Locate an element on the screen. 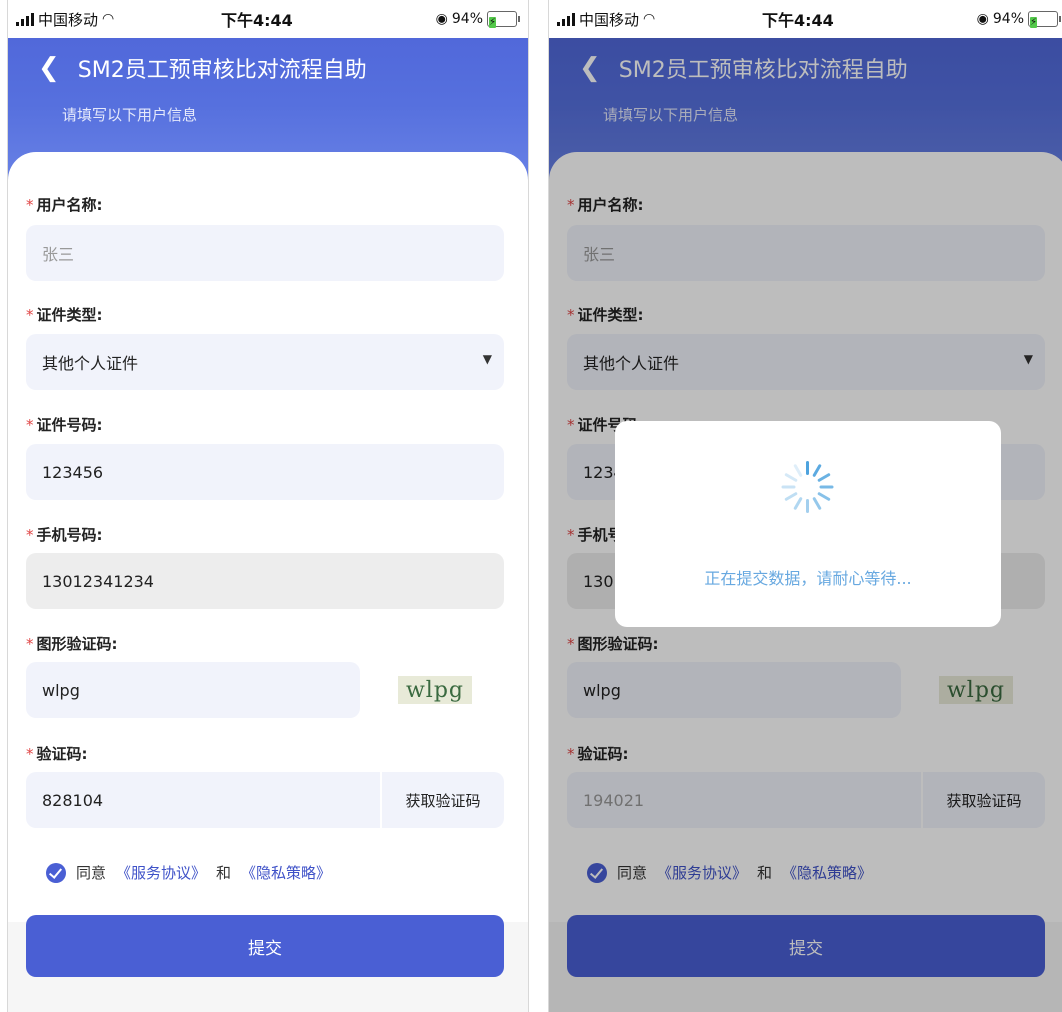  page-title: SM2员工预审核比对流程自助 is located at coordinates (222, 70).